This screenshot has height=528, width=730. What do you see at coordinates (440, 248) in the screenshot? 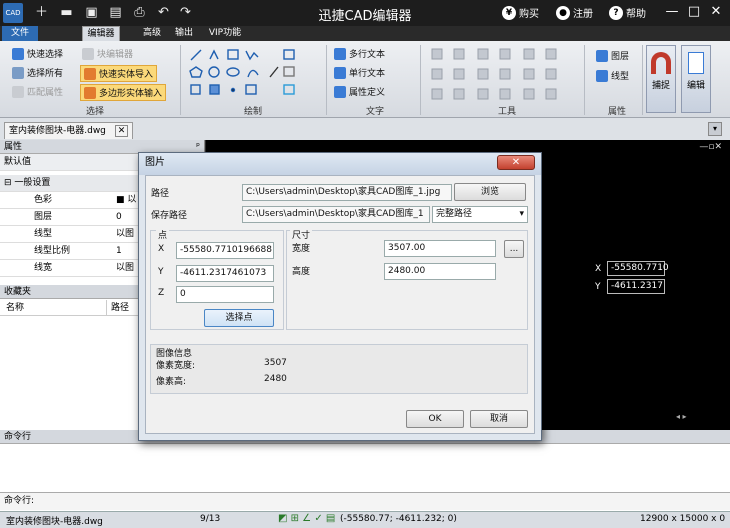
I see `width-field: 3507.00` at bounding box center [440, 248].